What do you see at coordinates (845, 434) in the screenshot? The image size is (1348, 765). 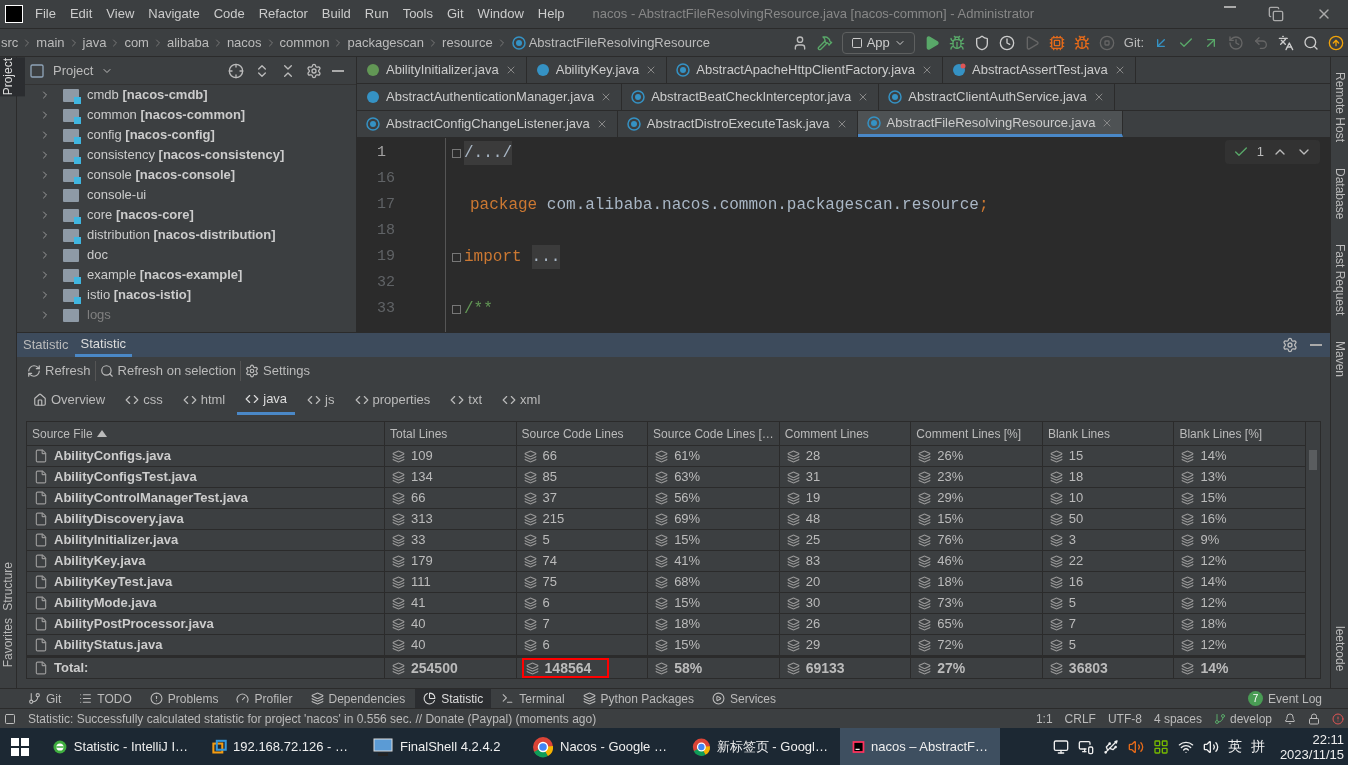 I see `column-header: Comment Lines` at bounding box center [845, 434].